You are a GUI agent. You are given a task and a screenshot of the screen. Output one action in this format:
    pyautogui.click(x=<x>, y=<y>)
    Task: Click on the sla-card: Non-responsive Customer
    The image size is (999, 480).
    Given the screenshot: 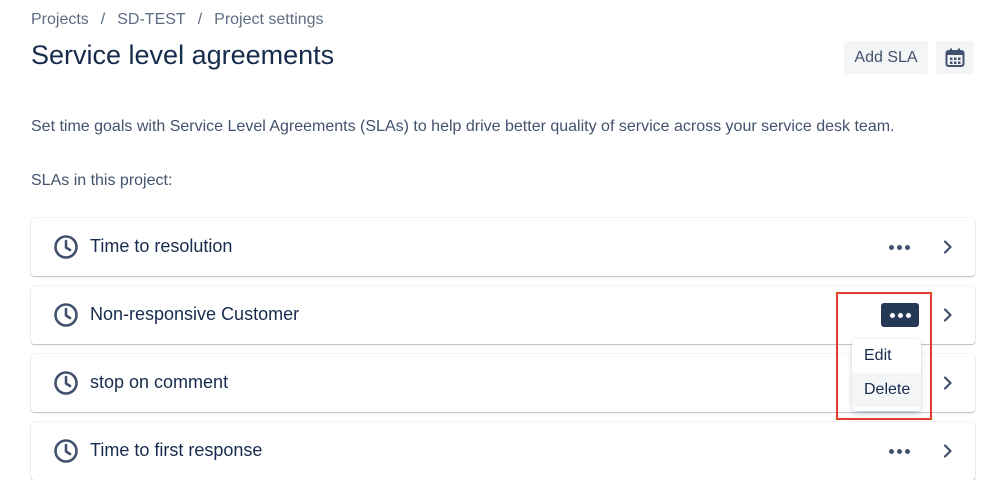 What is the action you would take?
    pyautogui.click(x=503, y=315)
    